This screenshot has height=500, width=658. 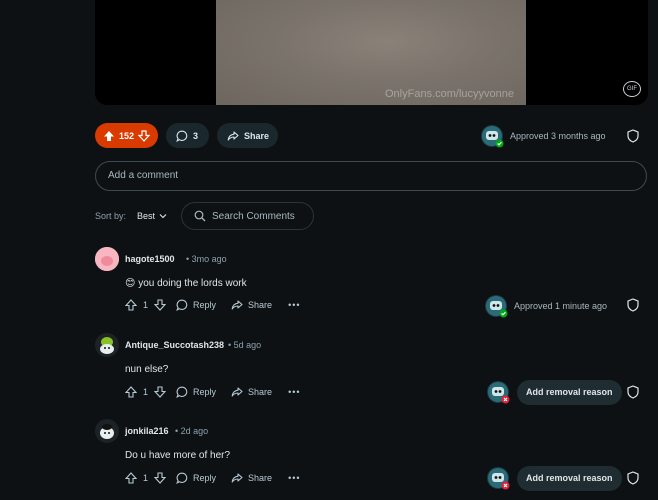 What do you see at coordinates (561, 306) in the screenshot?
I see `comment-approved-status: Approved 1 minute ago` at bounding box center [561, 306].